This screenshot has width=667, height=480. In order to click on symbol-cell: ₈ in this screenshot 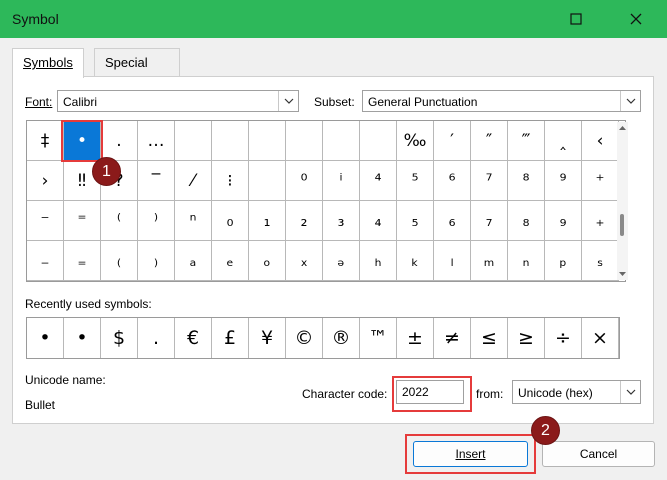, I will do `click(526, 221)`.